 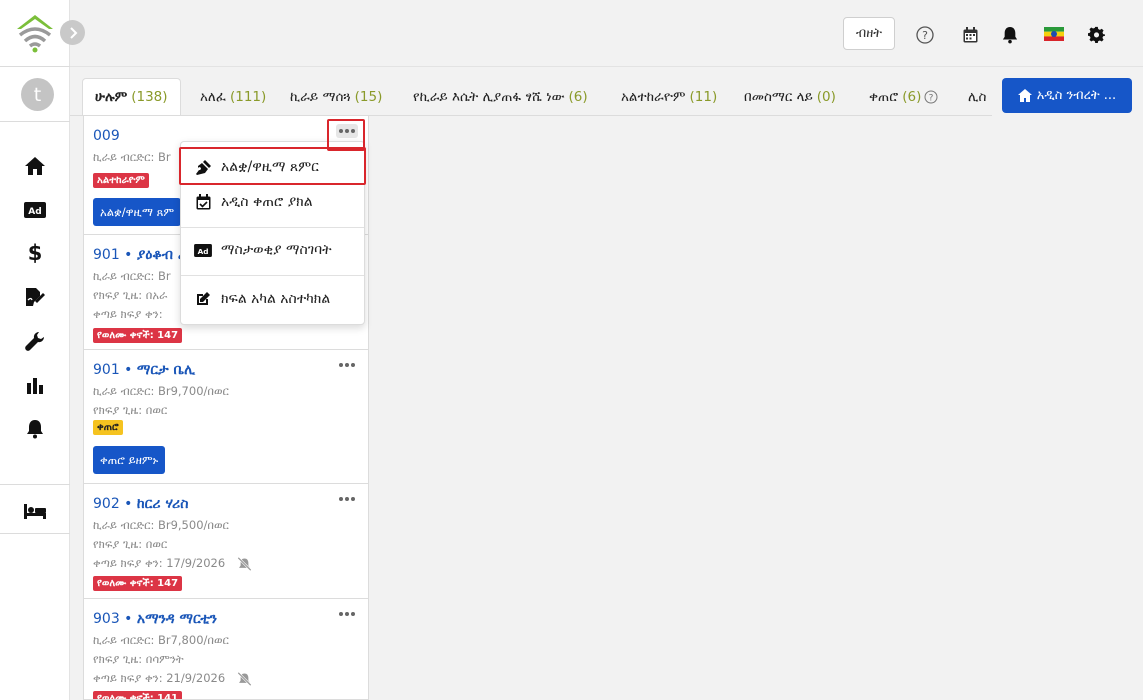 I want to click on ethiopia-flag-icon, so click(x=1054, y=34).